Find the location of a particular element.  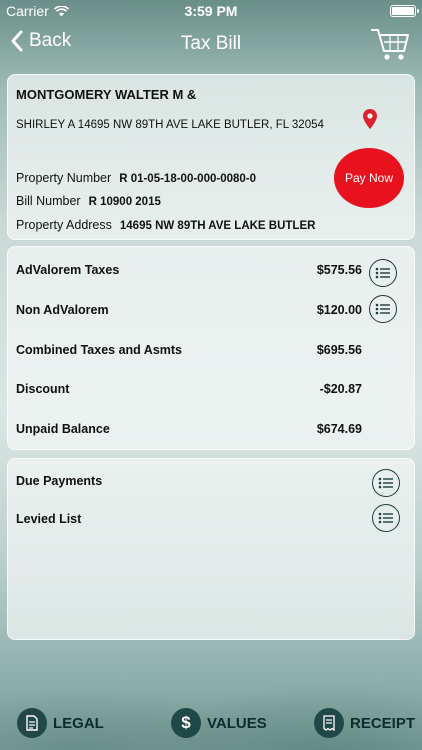

tab-legal: LEGAL is located at coordinates (60, 723).